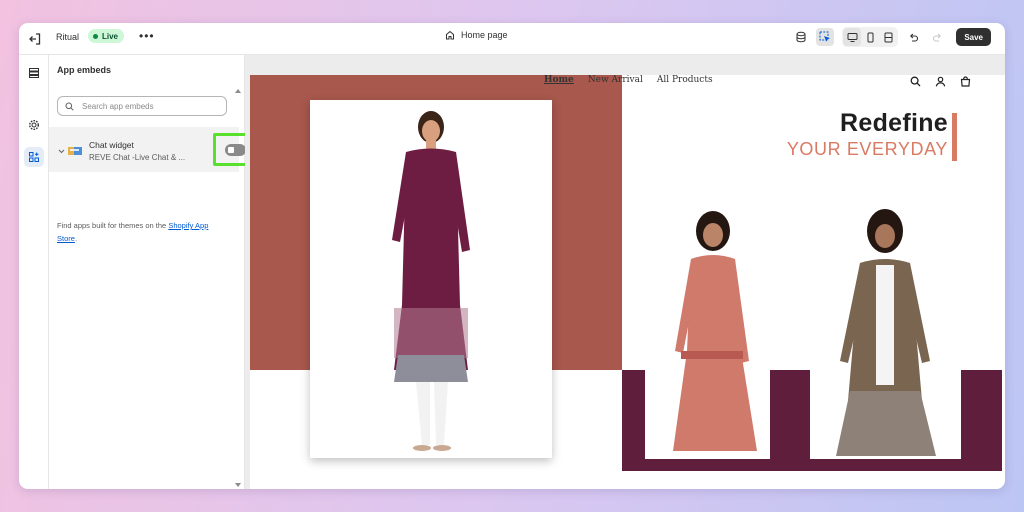 Image resolution: width=1024 pixels, height=512 pixels. I want to click on hero-headline: Redefine, so click(894, 123).